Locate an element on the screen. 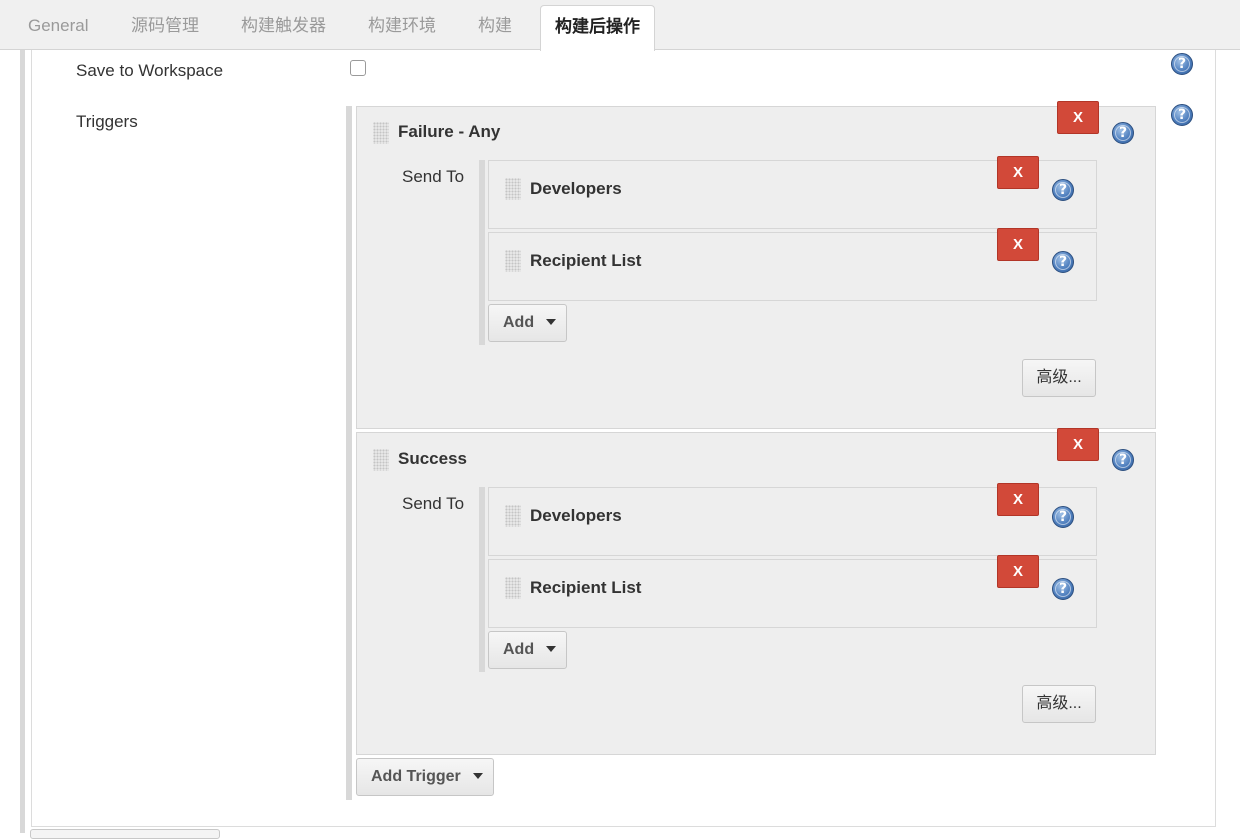 Image resolution: width=1240 pixels, height=839 pixels. tab-build-triggers: 构建触发器 is located at coordinates (283, 25).